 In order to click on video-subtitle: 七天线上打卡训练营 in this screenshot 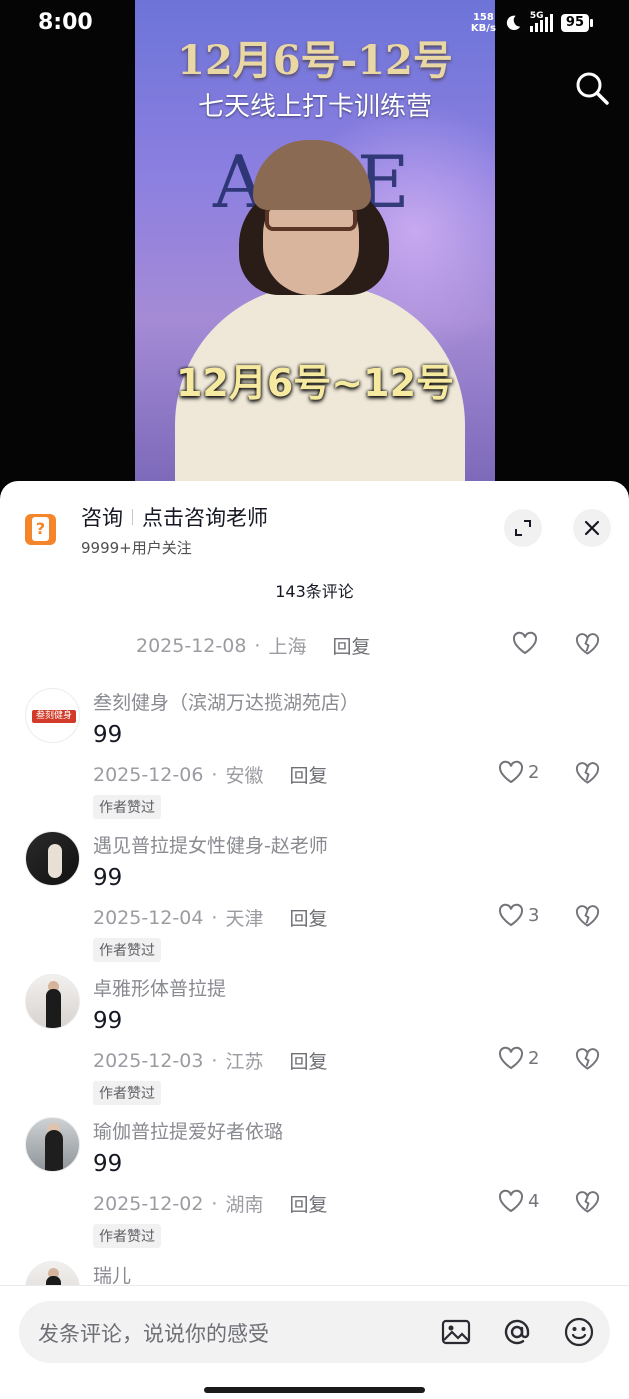, I will do `click(314, 107)`.